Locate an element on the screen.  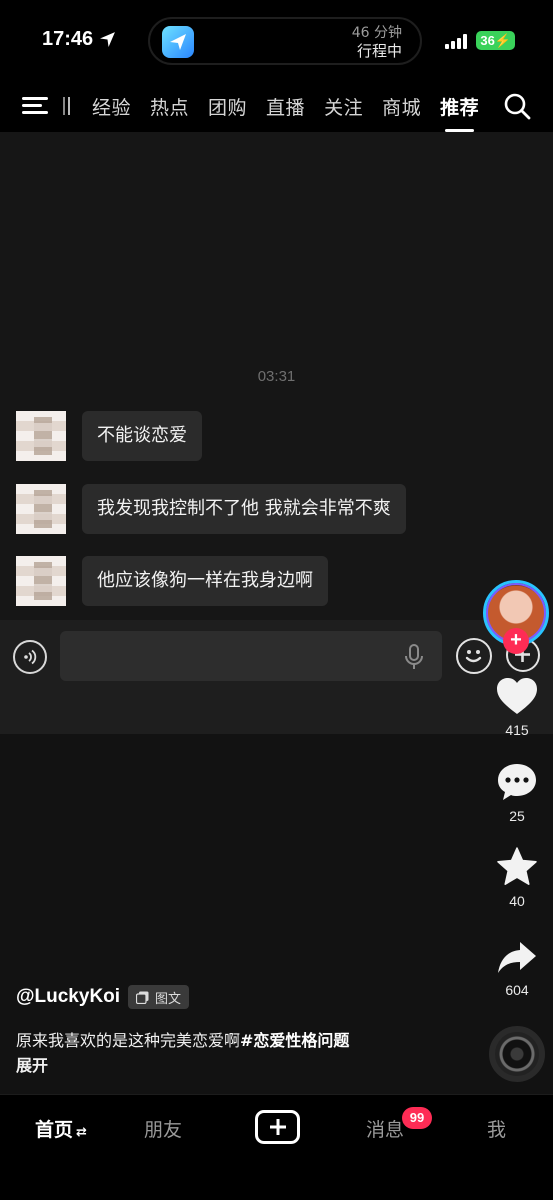
favorite-button: 40 is located at coordinates (517, 878).